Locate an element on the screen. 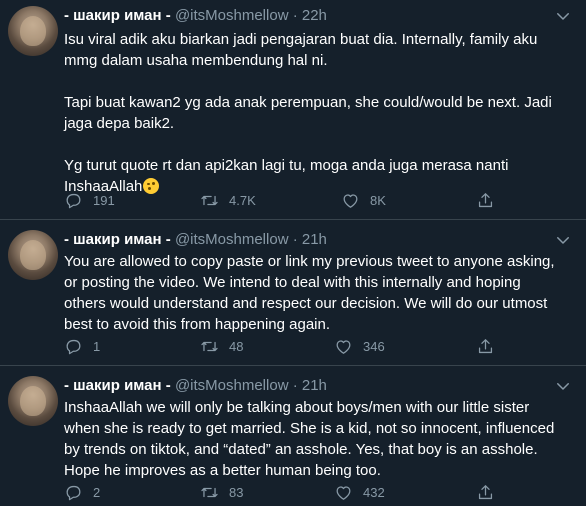  timestamp: 22h is located at coordinates (314, 15).